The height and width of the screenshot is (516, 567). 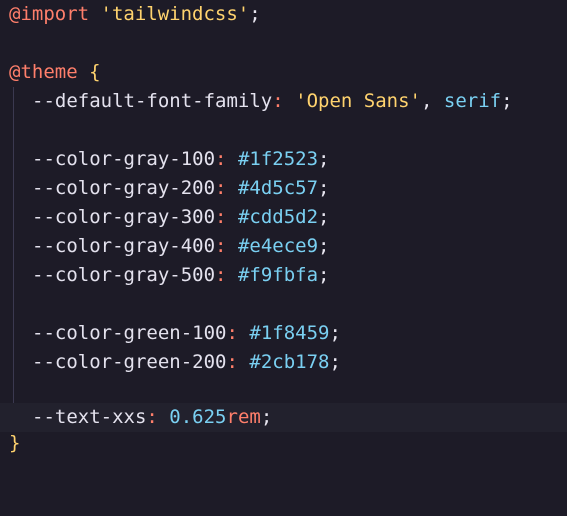 I want to click on code-line-8: --color-gray-300: #cdd5d2;, so click(x=283, y=217).